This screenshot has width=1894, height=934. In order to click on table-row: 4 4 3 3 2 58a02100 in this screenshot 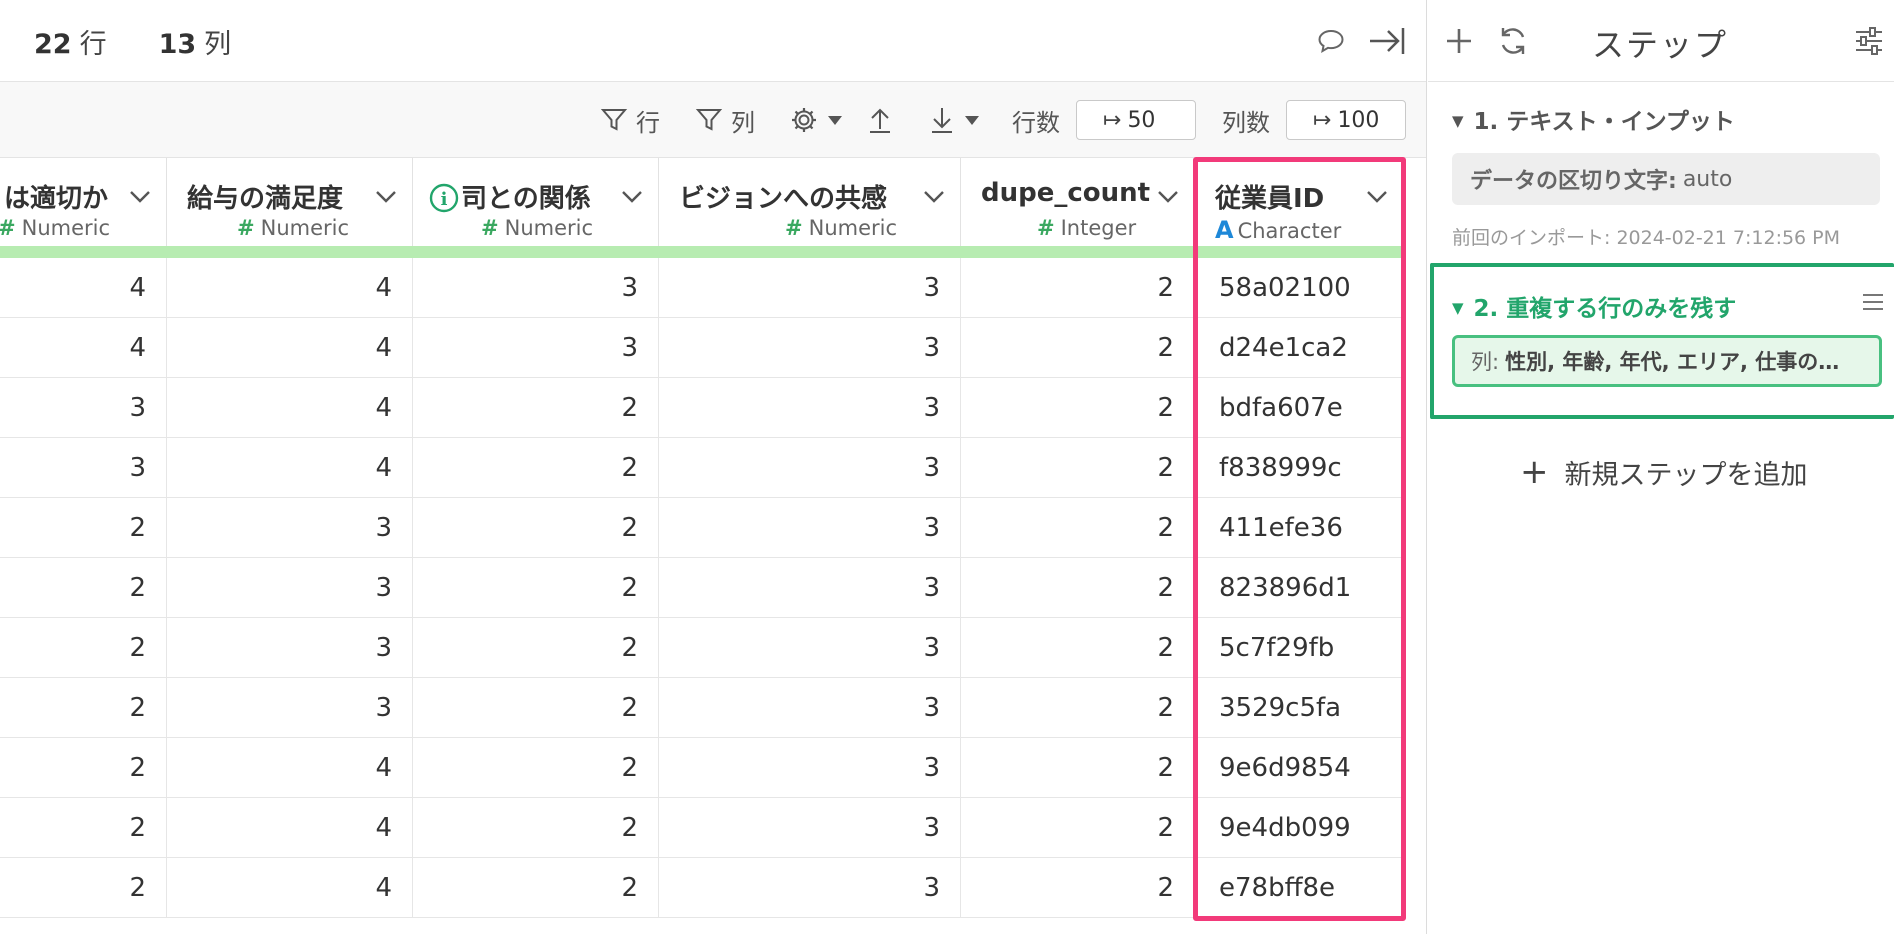, I will do `click(702, 288)`.